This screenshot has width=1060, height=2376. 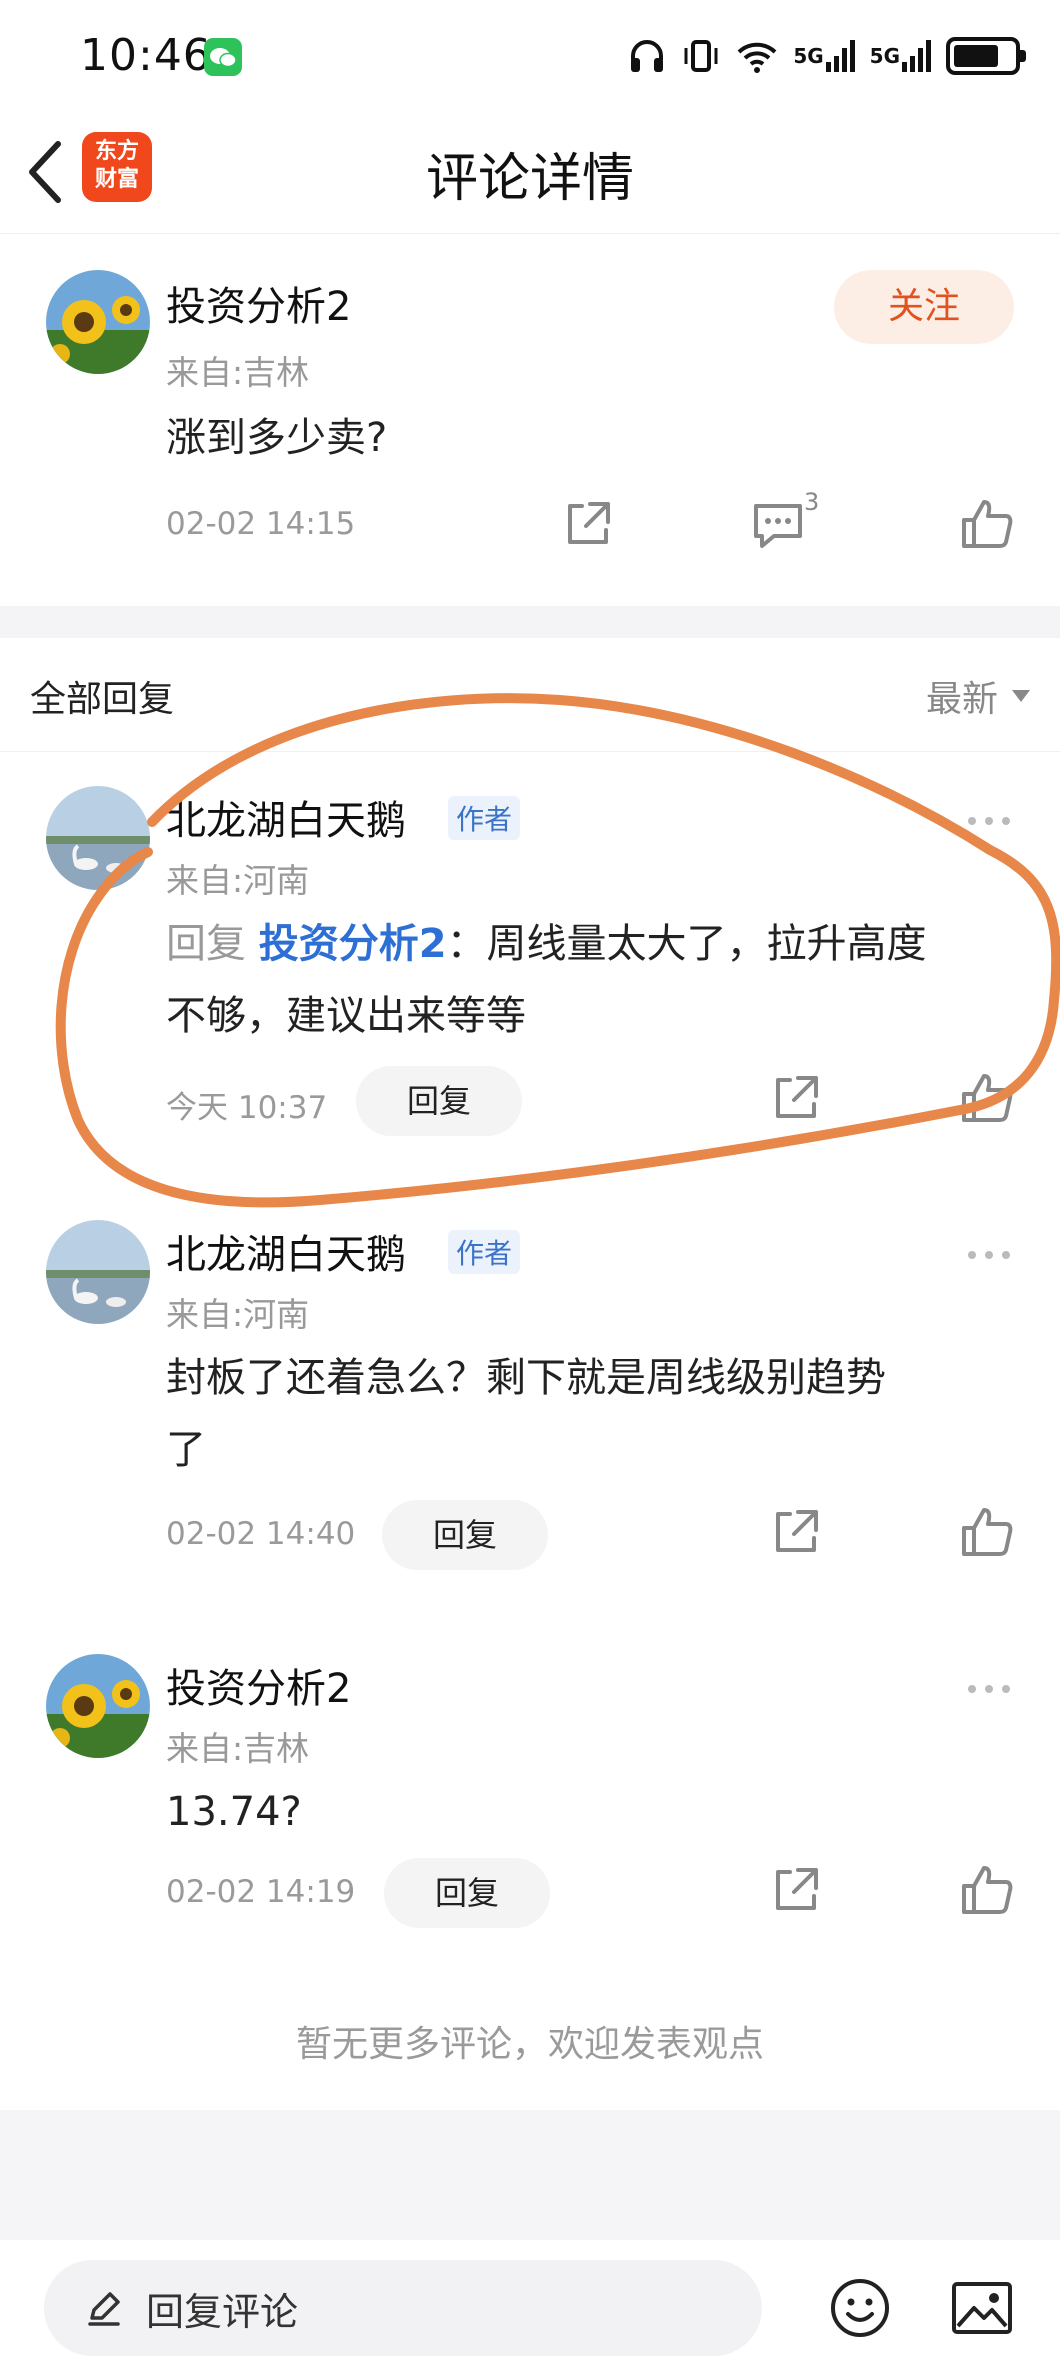 What do you see at coordinates (924, 307) in the screenshot?
I see `follow-button: 关注` at bounding box center [924, 307].